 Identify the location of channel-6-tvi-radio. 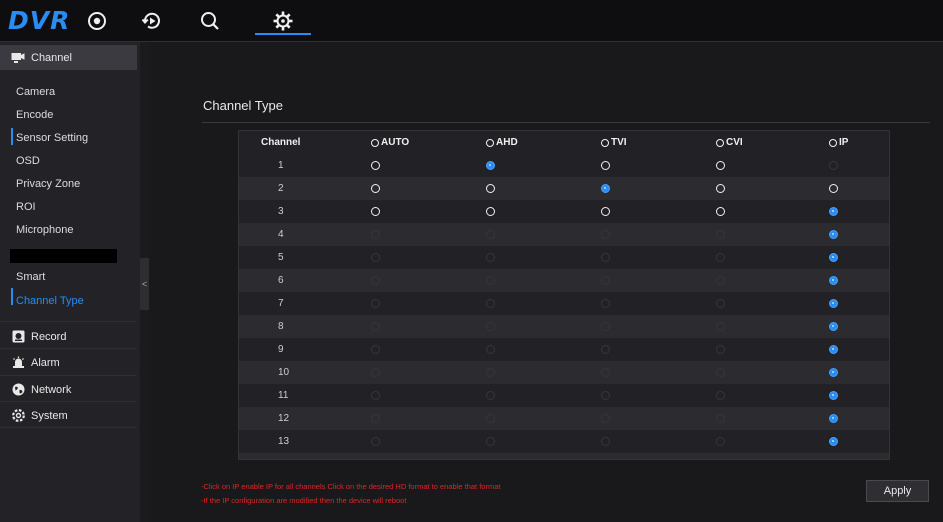
(605, 280).